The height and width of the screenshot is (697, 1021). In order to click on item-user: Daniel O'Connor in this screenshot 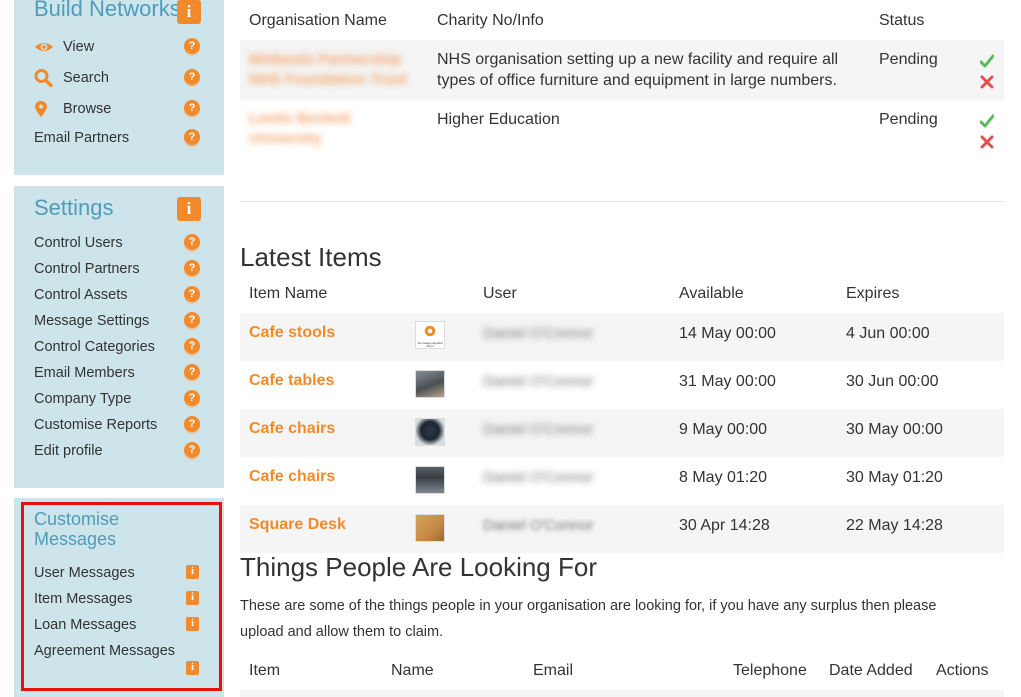, I will do `click(538, 525)`.